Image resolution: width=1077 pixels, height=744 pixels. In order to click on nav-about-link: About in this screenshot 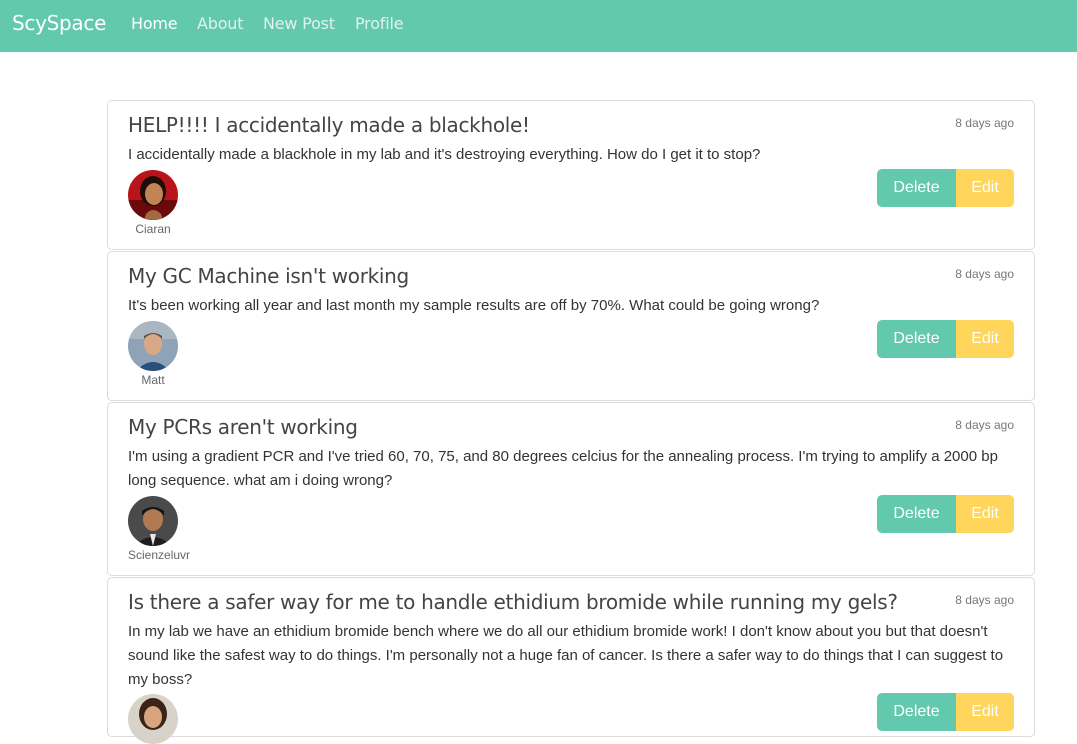, I will do `click(220, 23)`.